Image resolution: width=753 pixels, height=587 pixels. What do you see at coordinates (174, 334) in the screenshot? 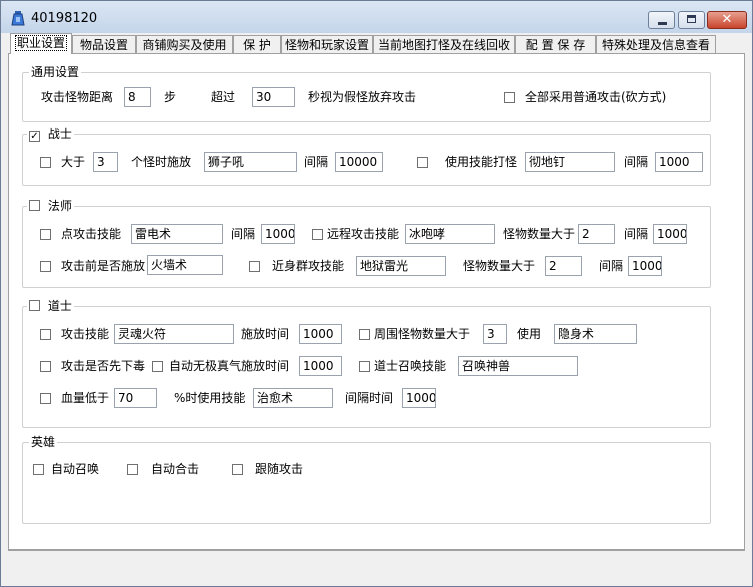
I see `taoist-attack-skill-input: 灵魂火符` at bounding box center [174, 334].